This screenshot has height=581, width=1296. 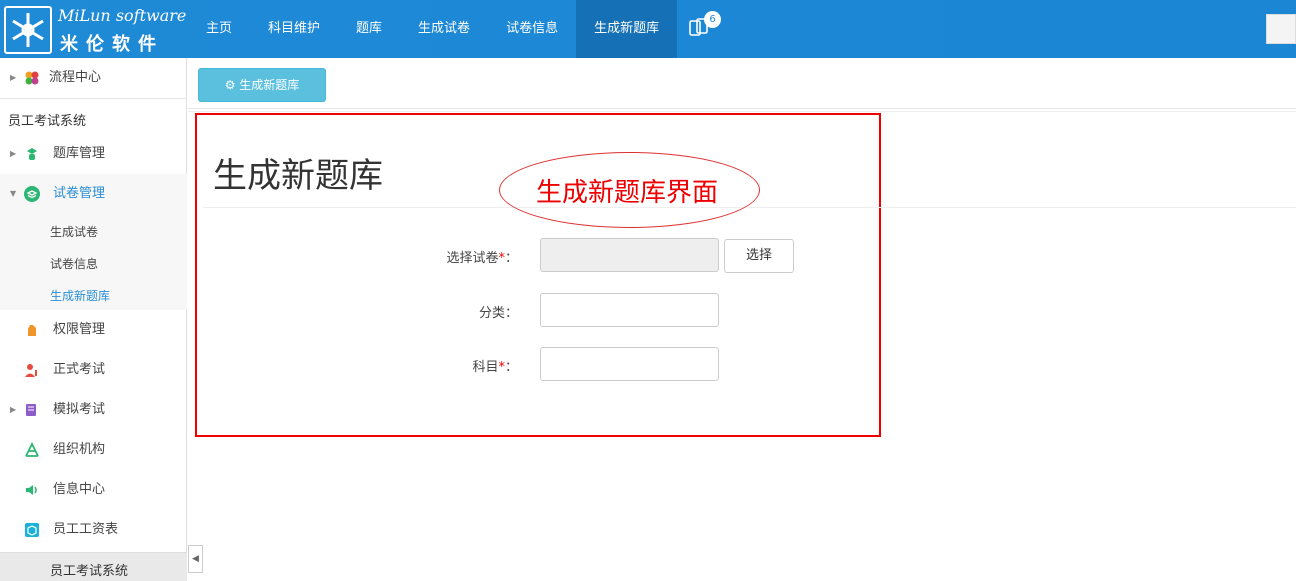 I want to click on sidebar-item-label: 题库管理, so click(x=79, y=153).